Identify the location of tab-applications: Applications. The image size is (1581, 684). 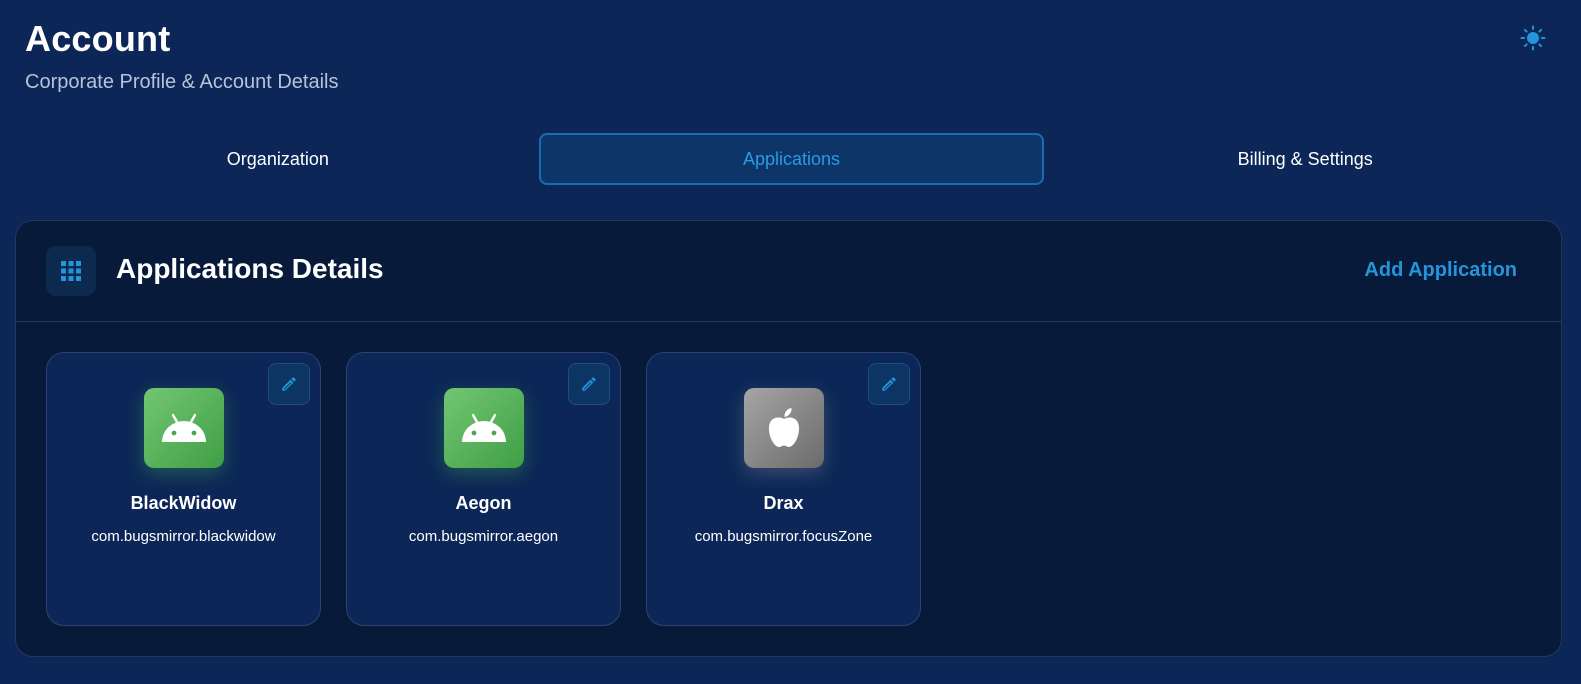
(791, 159).